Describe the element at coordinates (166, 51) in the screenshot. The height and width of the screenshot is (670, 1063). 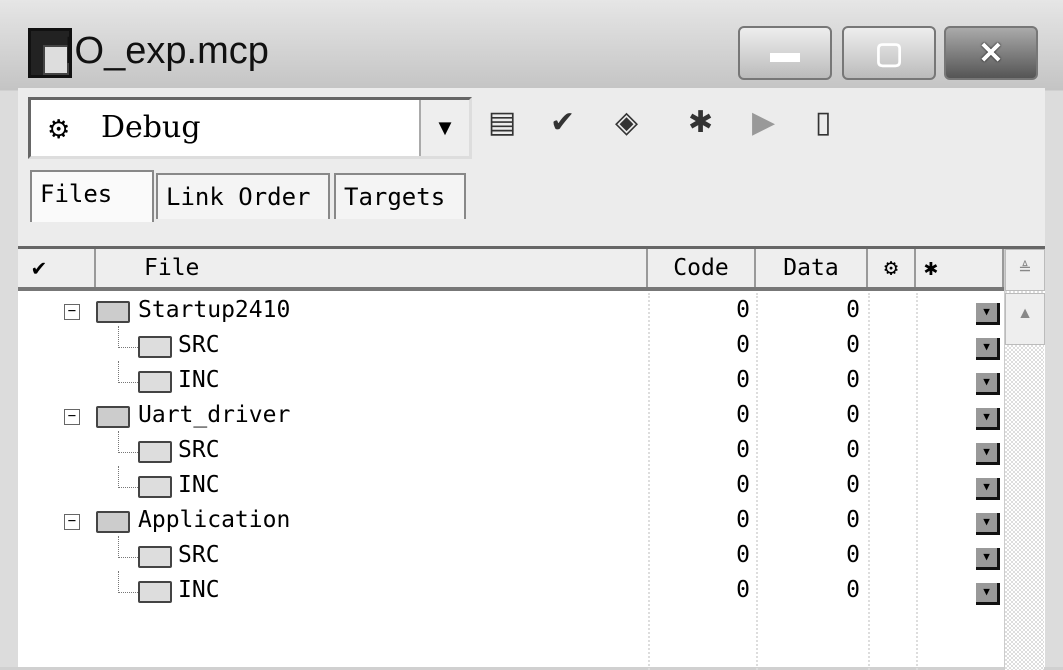
I see `window-title: IO_exp.mcp` at that location.